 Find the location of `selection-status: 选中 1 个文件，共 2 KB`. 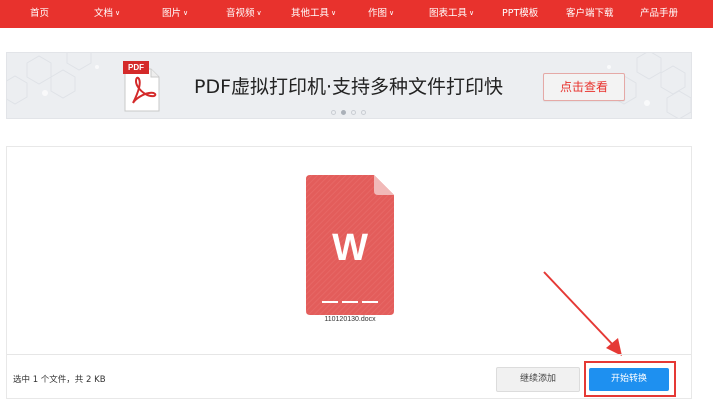

selection-status: 选中 1 个文件，共 2 KB is located at coordinates (59, 380).